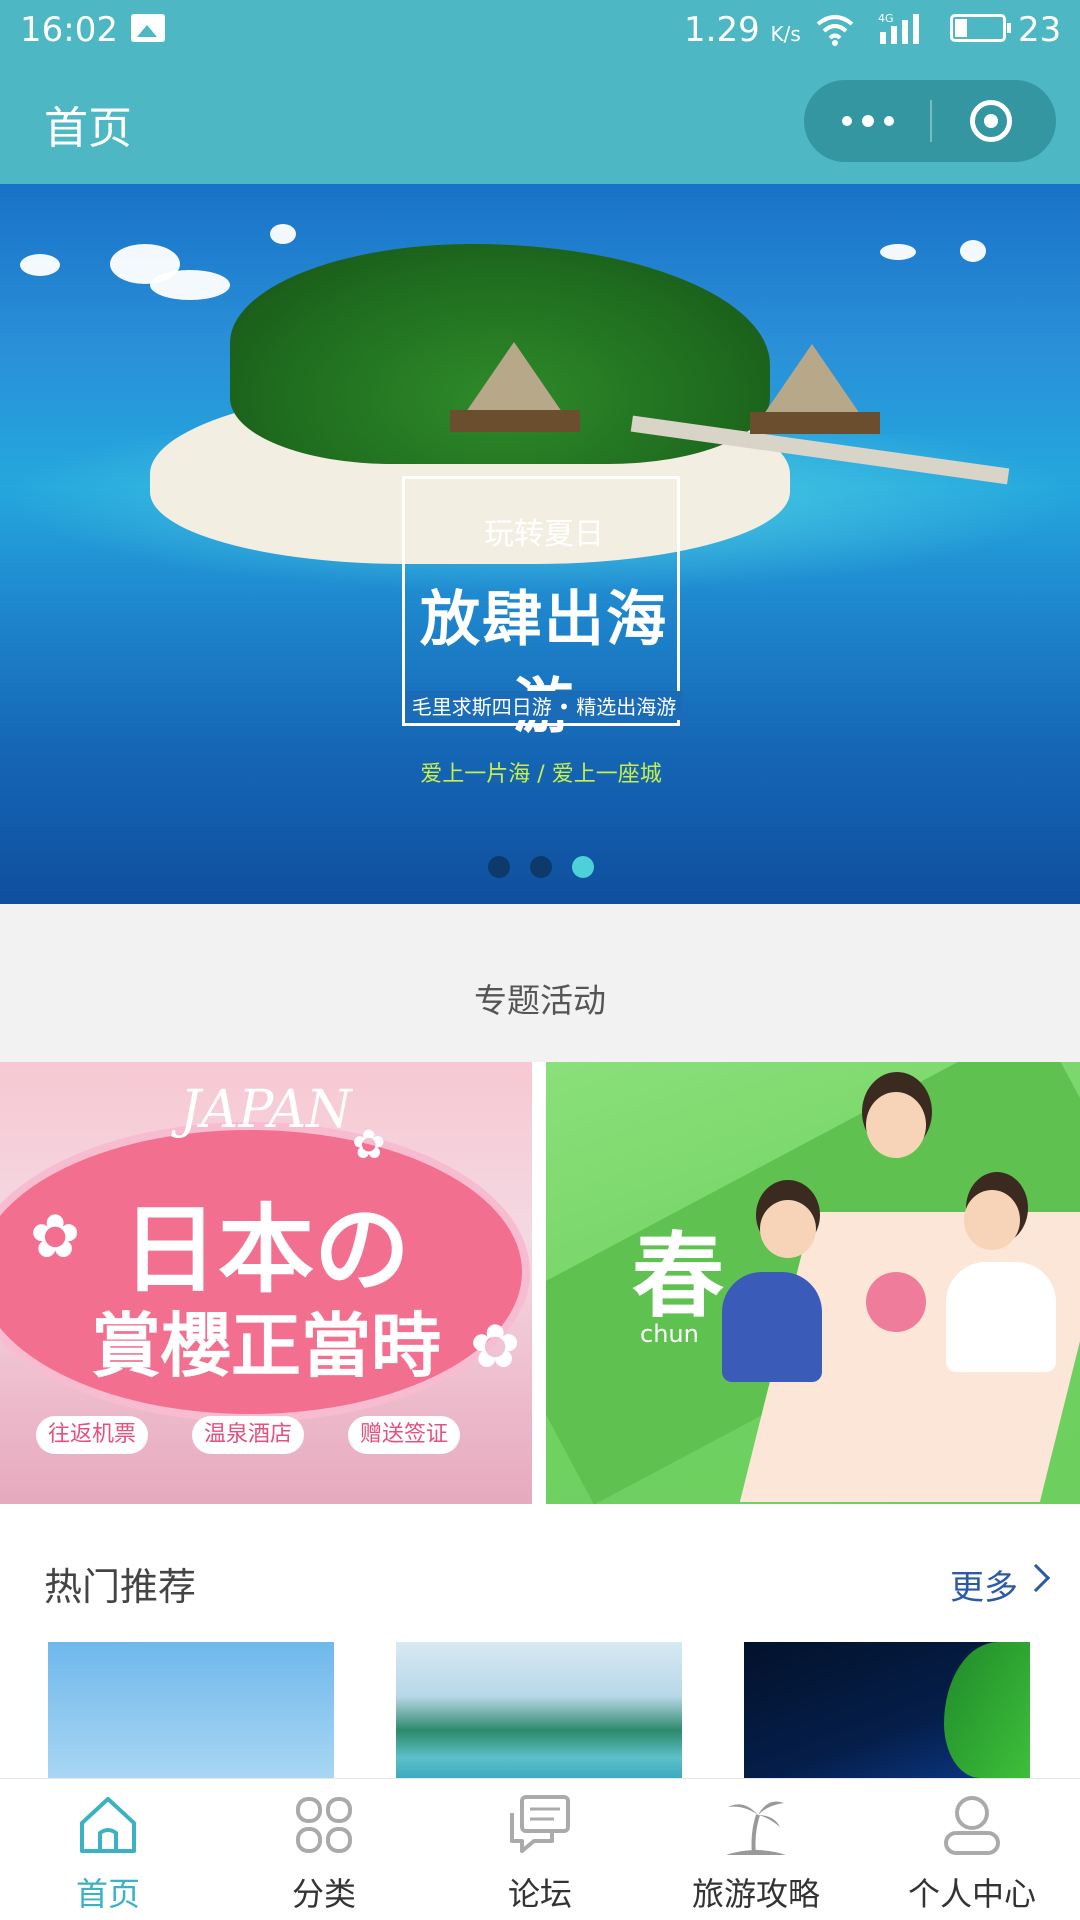 Image resolution: width=1080 pixels, height=1920 pixels. What do you see at coordinates (669, 1334) in the screenshot?
I see `spring-card-word: chun` at bounding box center [669, 1334].